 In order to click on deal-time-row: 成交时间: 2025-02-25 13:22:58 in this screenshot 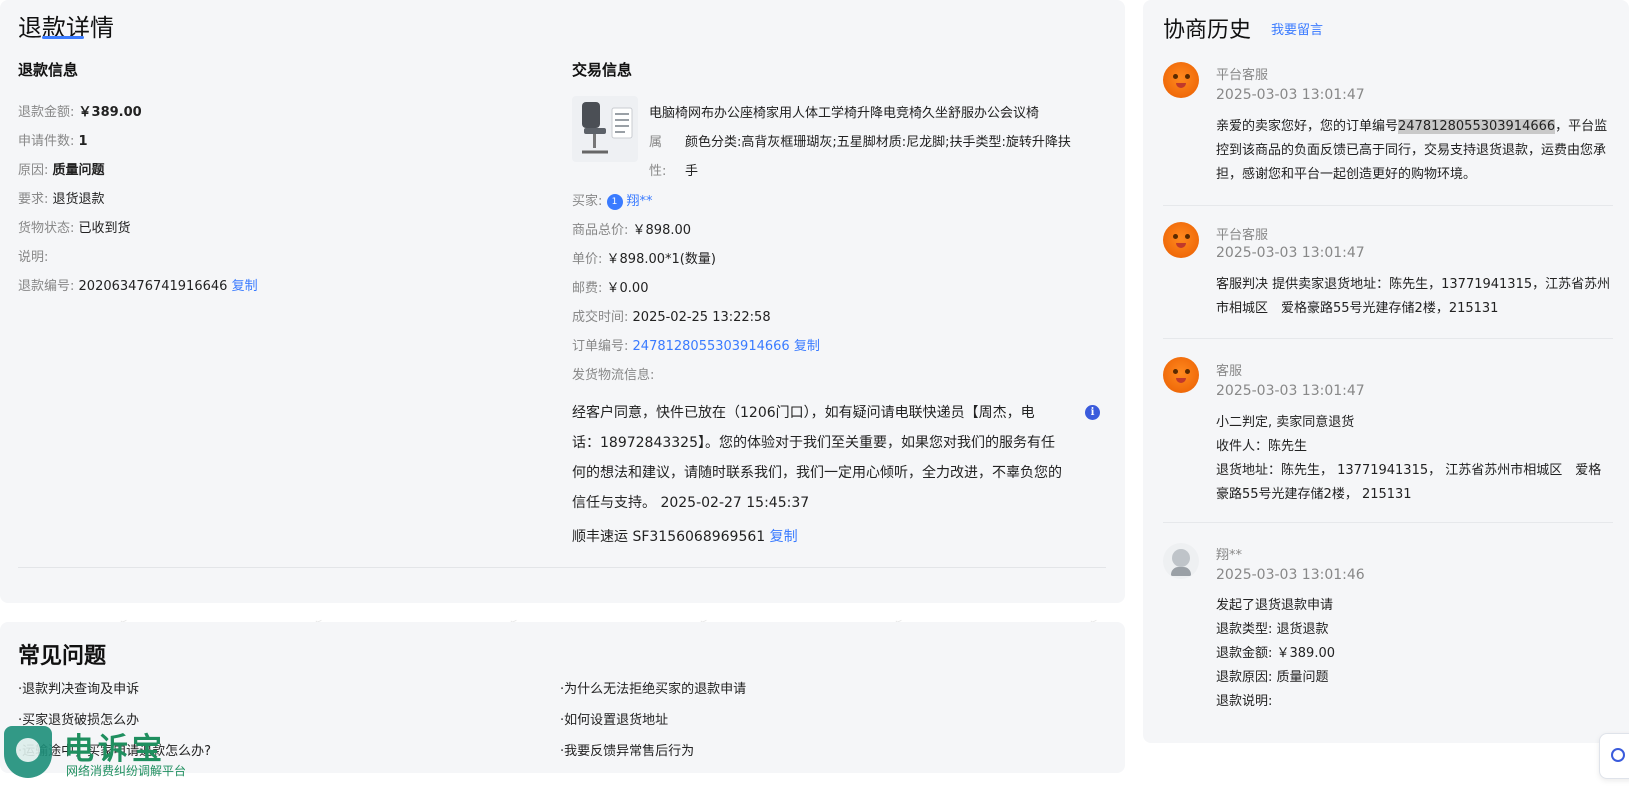, I will do `click(671, 315)`.